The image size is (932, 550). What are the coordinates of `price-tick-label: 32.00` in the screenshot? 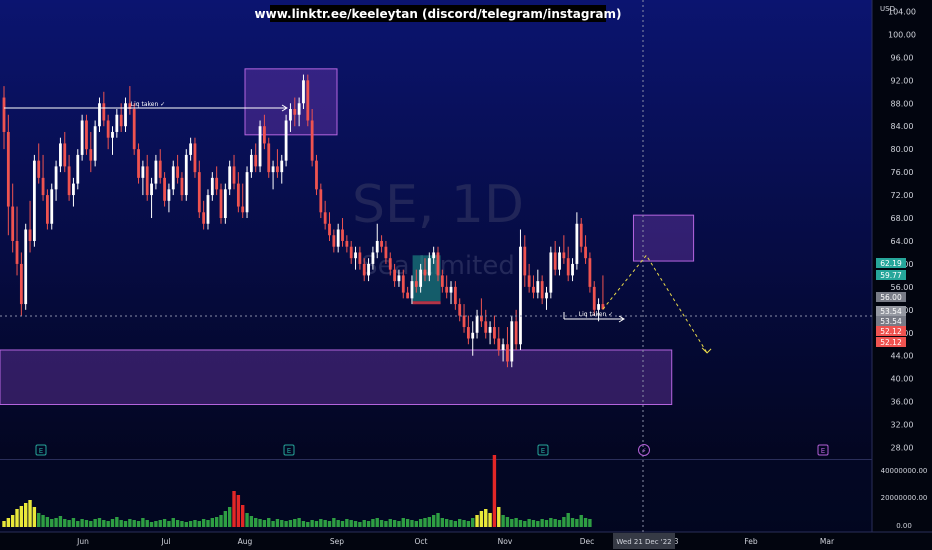 It's located at (902, 425).